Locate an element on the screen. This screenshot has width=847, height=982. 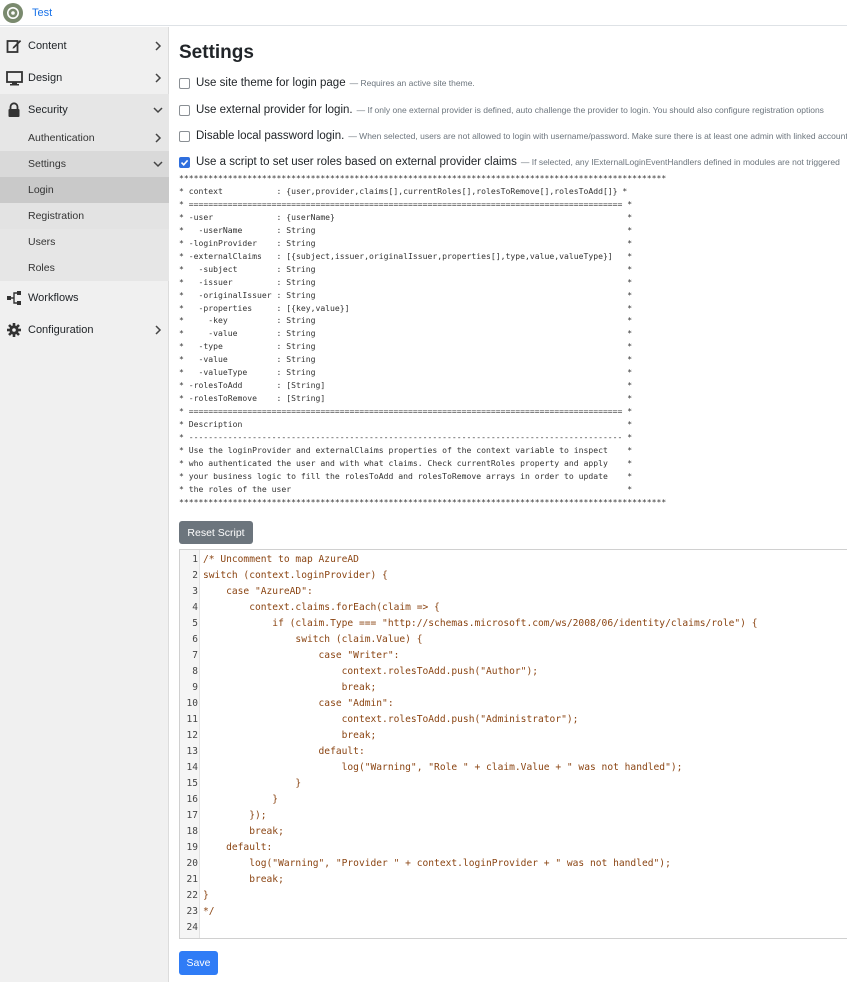
line-number: 11 is located at coordinates (192, 719).